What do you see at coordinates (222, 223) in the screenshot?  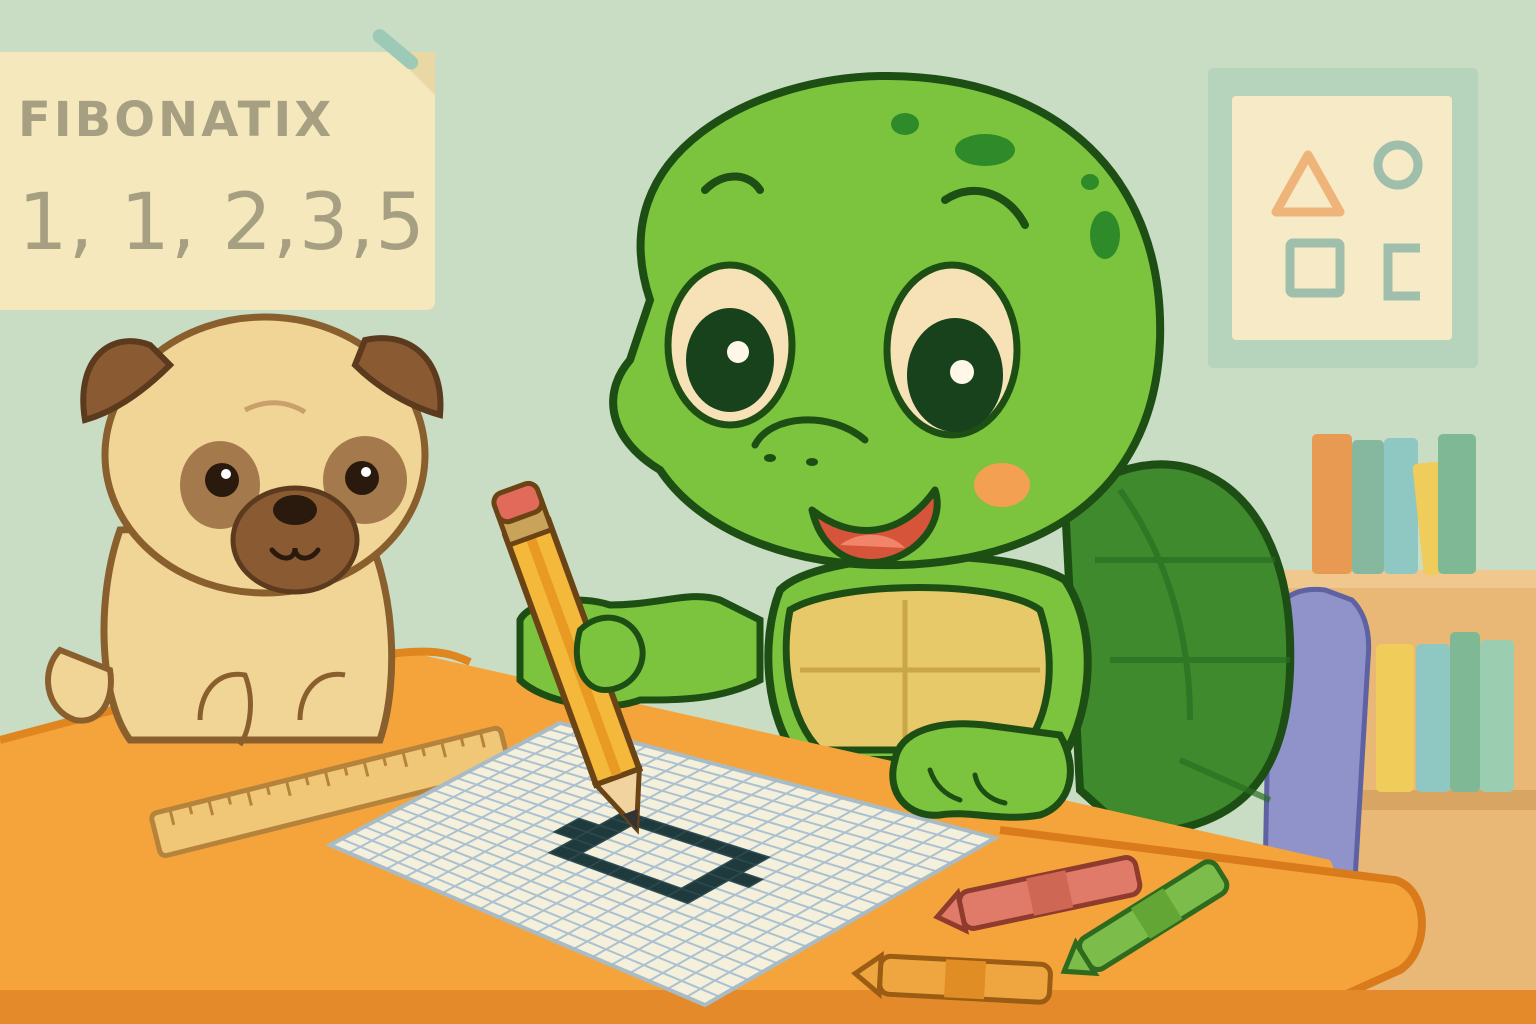 I see `poster-sequence: 1, 1, 2,3,5` at bounding box center [222, 223].